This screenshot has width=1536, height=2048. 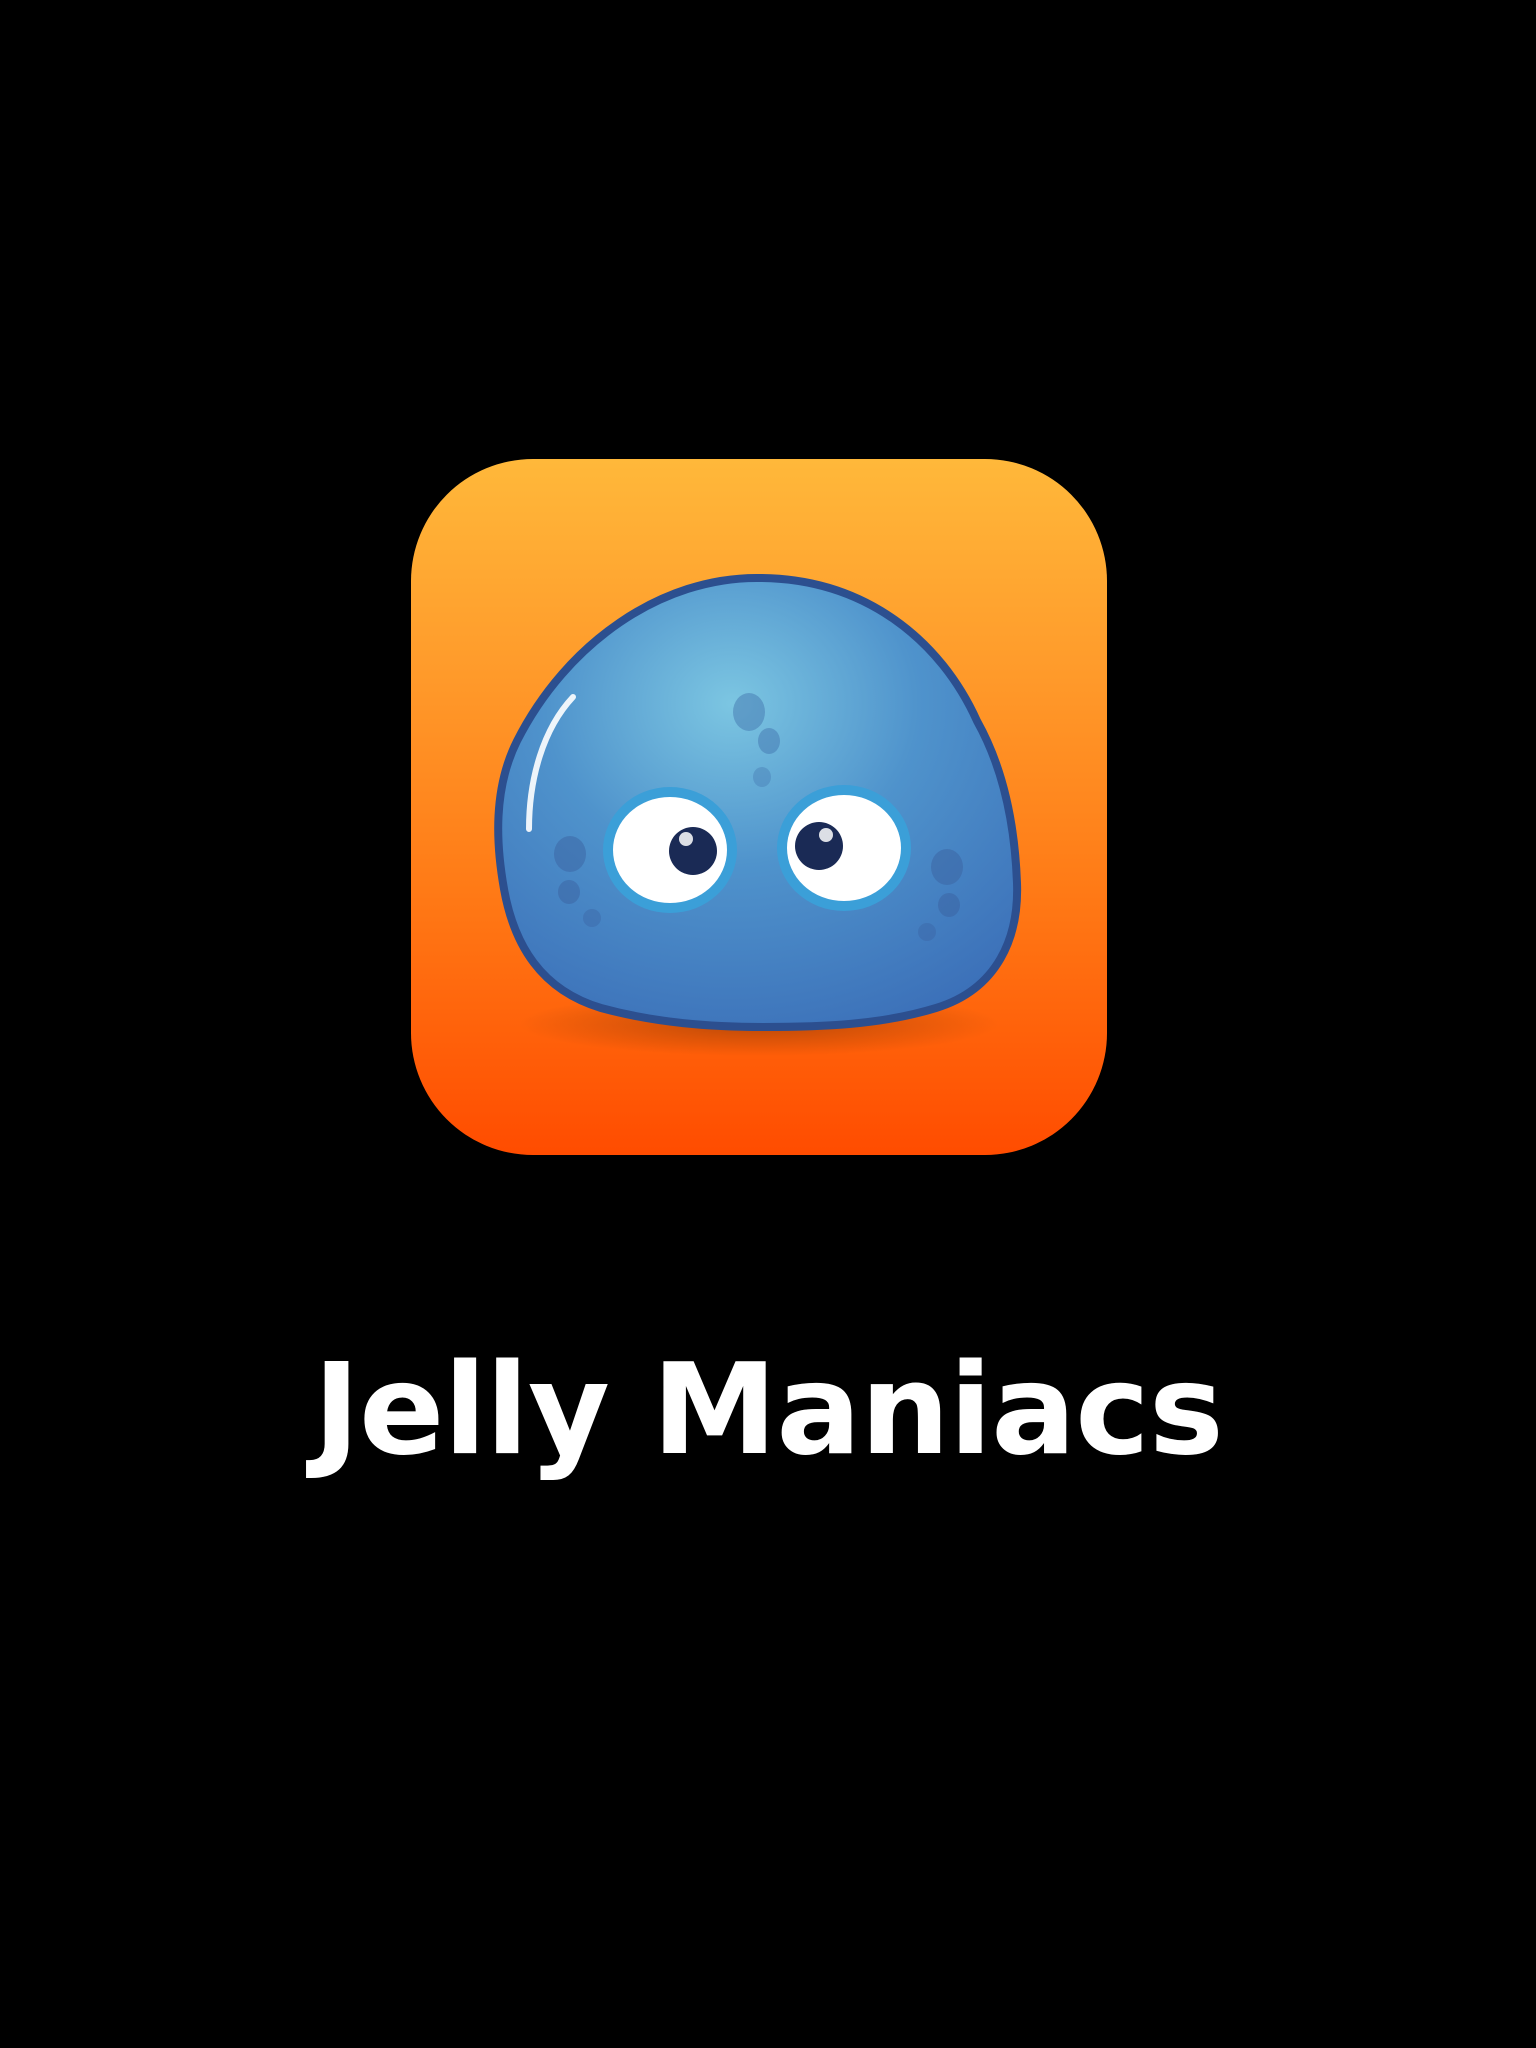 I want to click on jelly-blob-icon, so click(x=758, y=814).